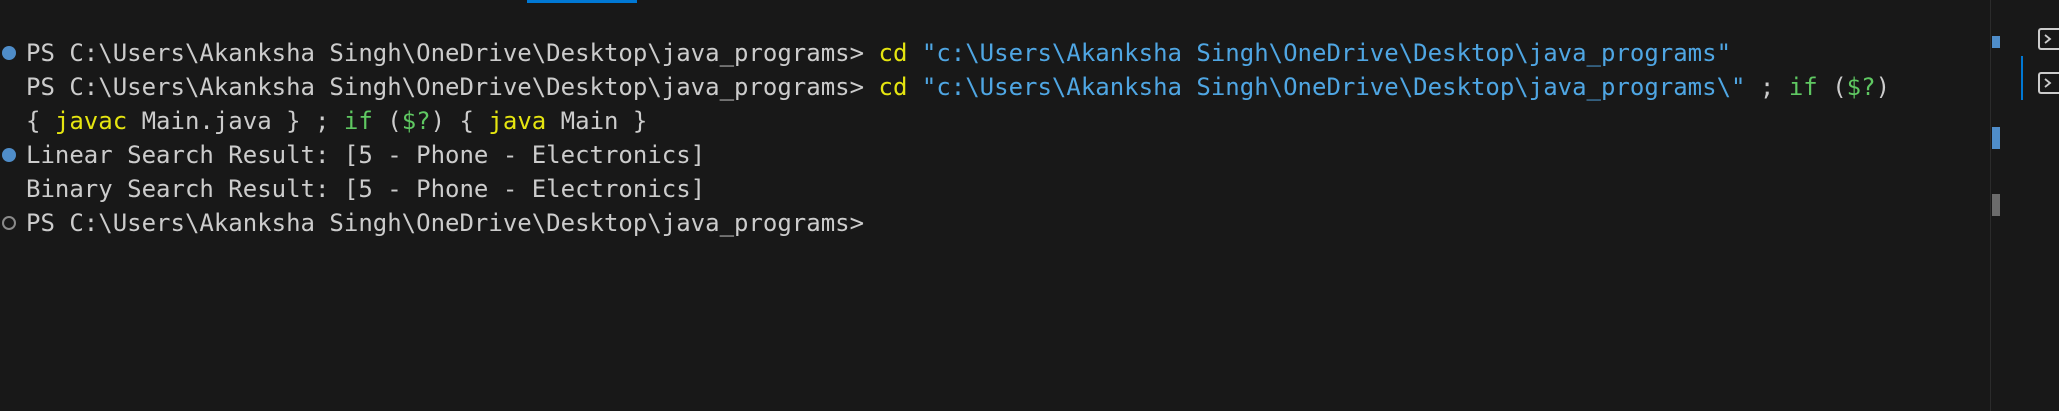  Describe the element at coordinates (597, 121) in the screenshot. I see `terminal-text-plain: Main }` at that location.